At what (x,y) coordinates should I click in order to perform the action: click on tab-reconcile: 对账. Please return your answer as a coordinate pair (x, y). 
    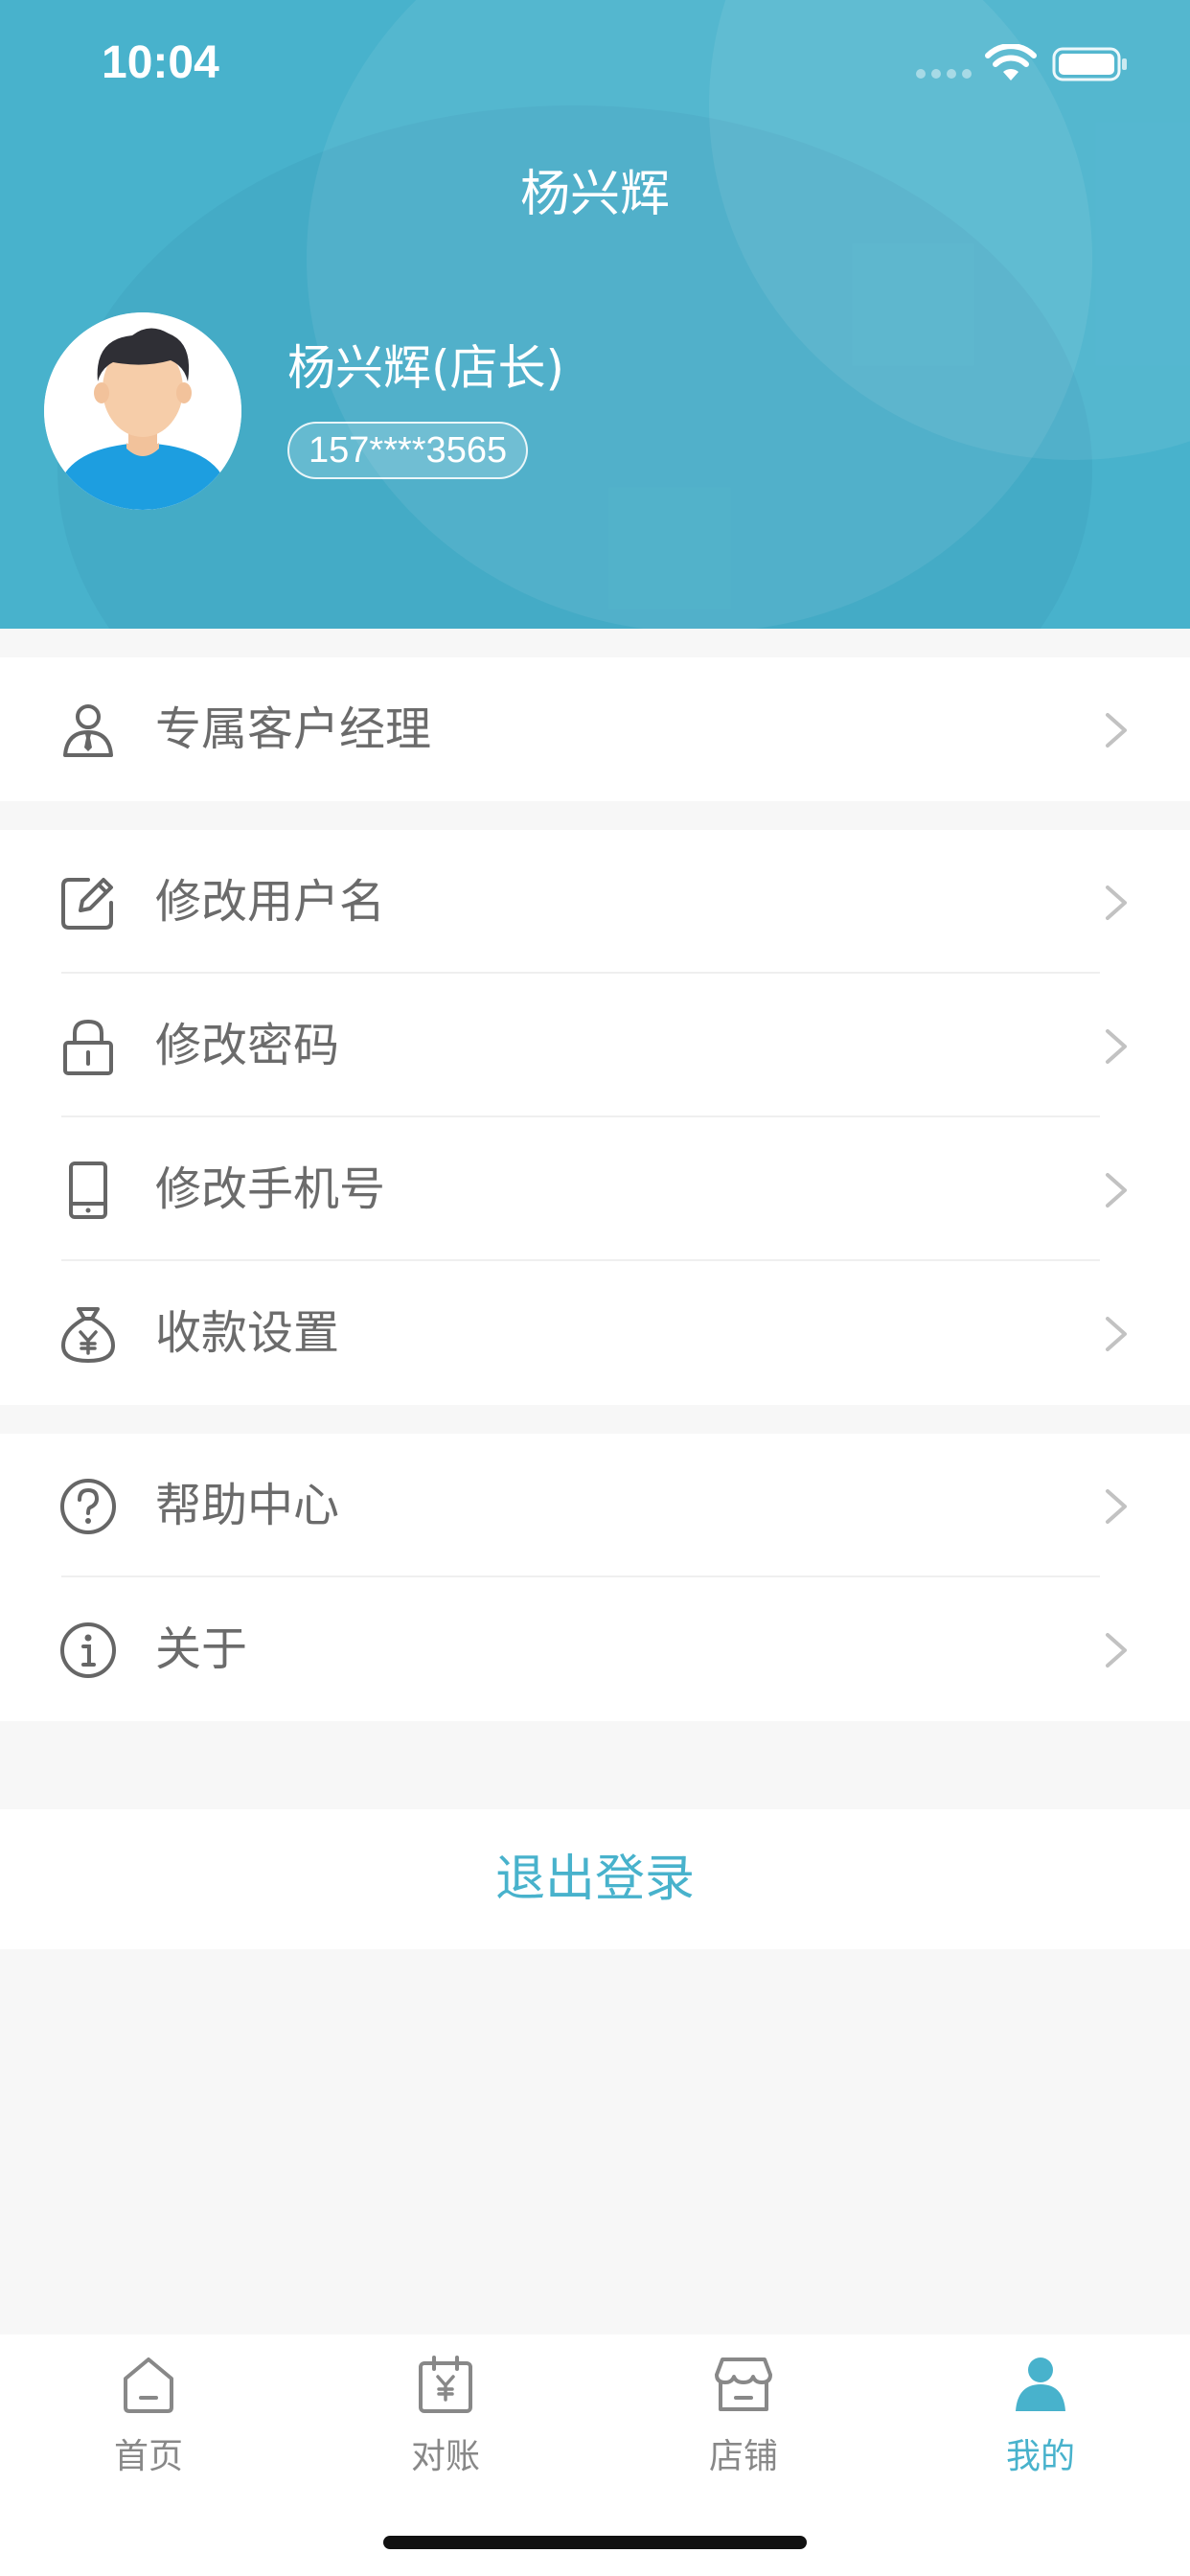
    Looking at the image, I should click on (445, 2425).